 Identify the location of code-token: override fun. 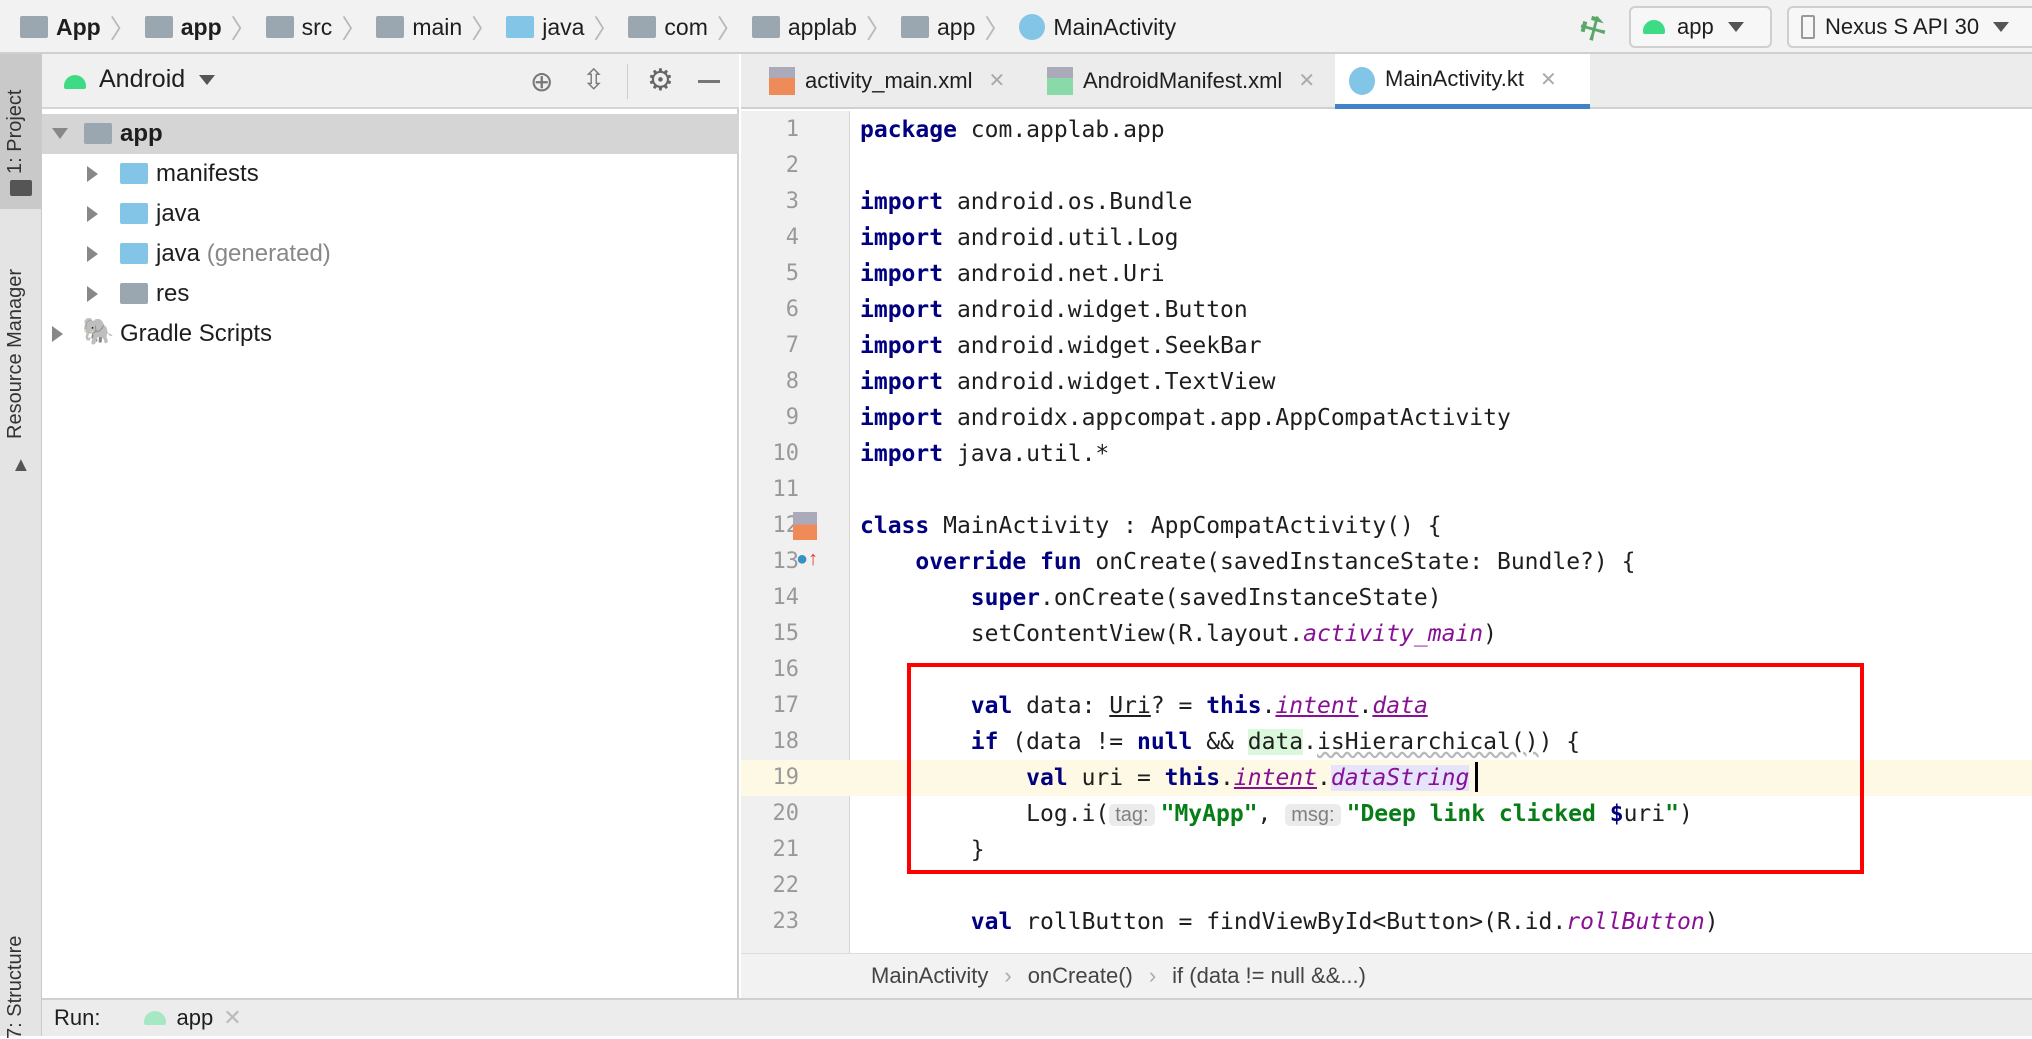
(998, 562).